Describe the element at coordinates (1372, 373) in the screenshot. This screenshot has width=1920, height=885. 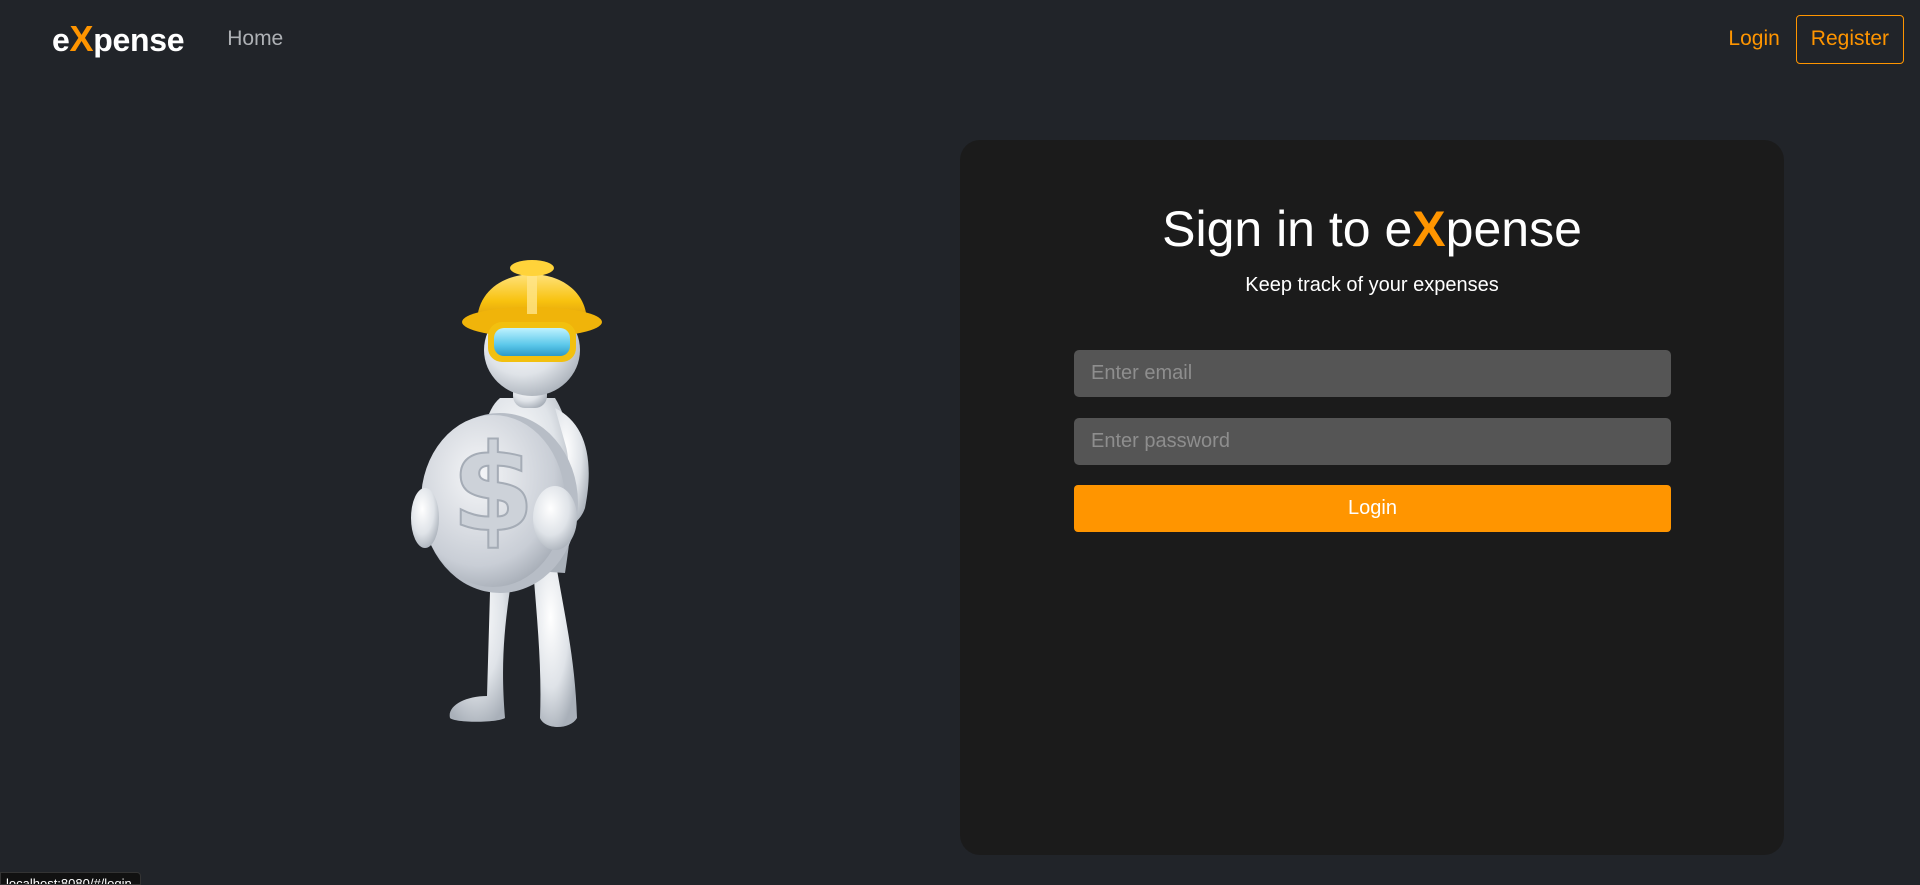
I see `email-field` at that location.